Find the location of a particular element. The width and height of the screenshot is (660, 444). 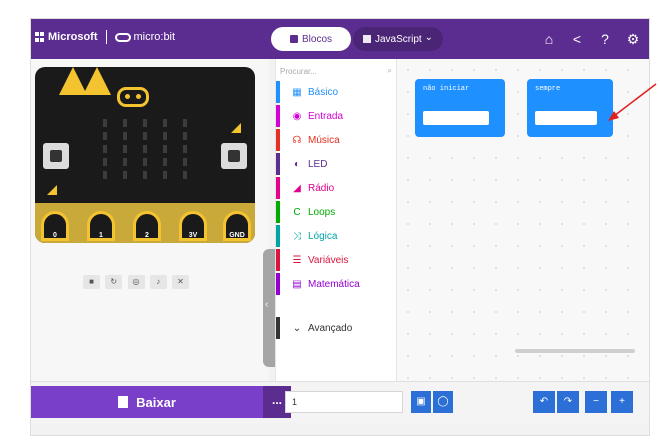

download-button: Baixar is located at coordinates (147, 402).